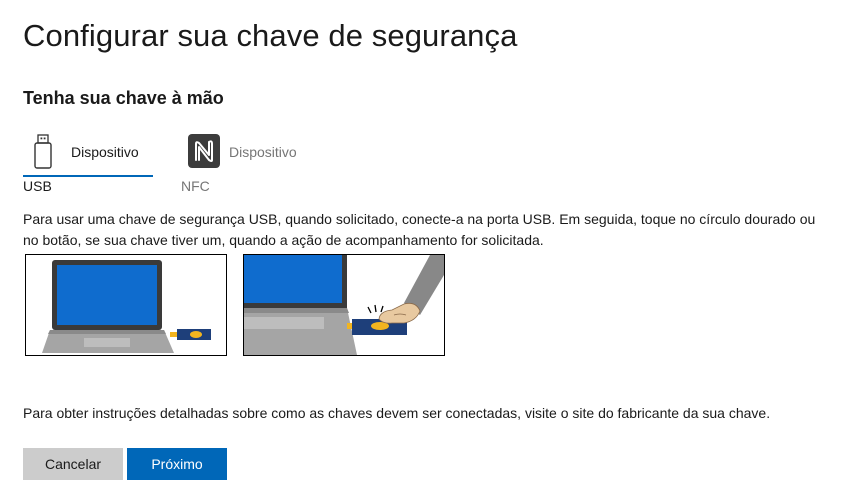  I want to click on page-title: Configurar sua chave de segurança, so click(270, 35).